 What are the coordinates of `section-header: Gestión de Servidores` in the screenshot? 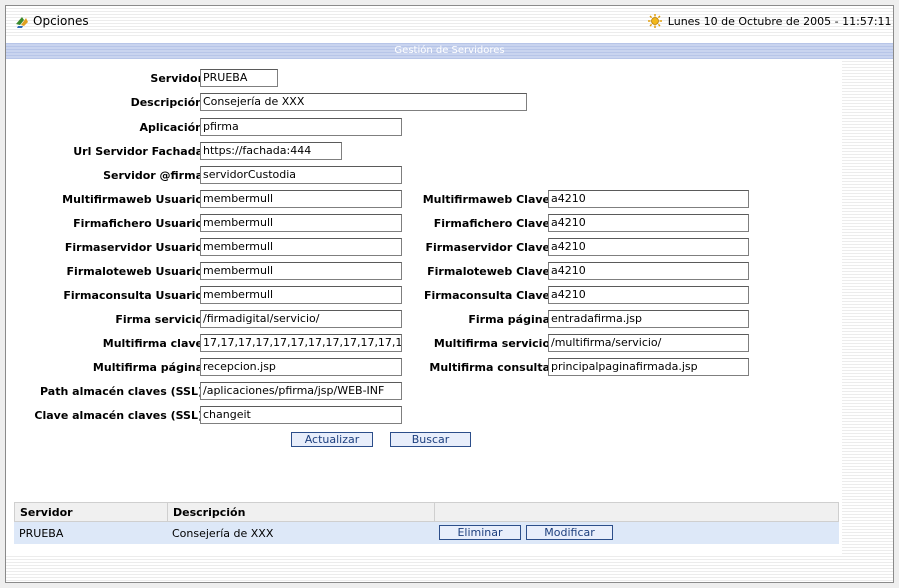 It's located at (449, 51).